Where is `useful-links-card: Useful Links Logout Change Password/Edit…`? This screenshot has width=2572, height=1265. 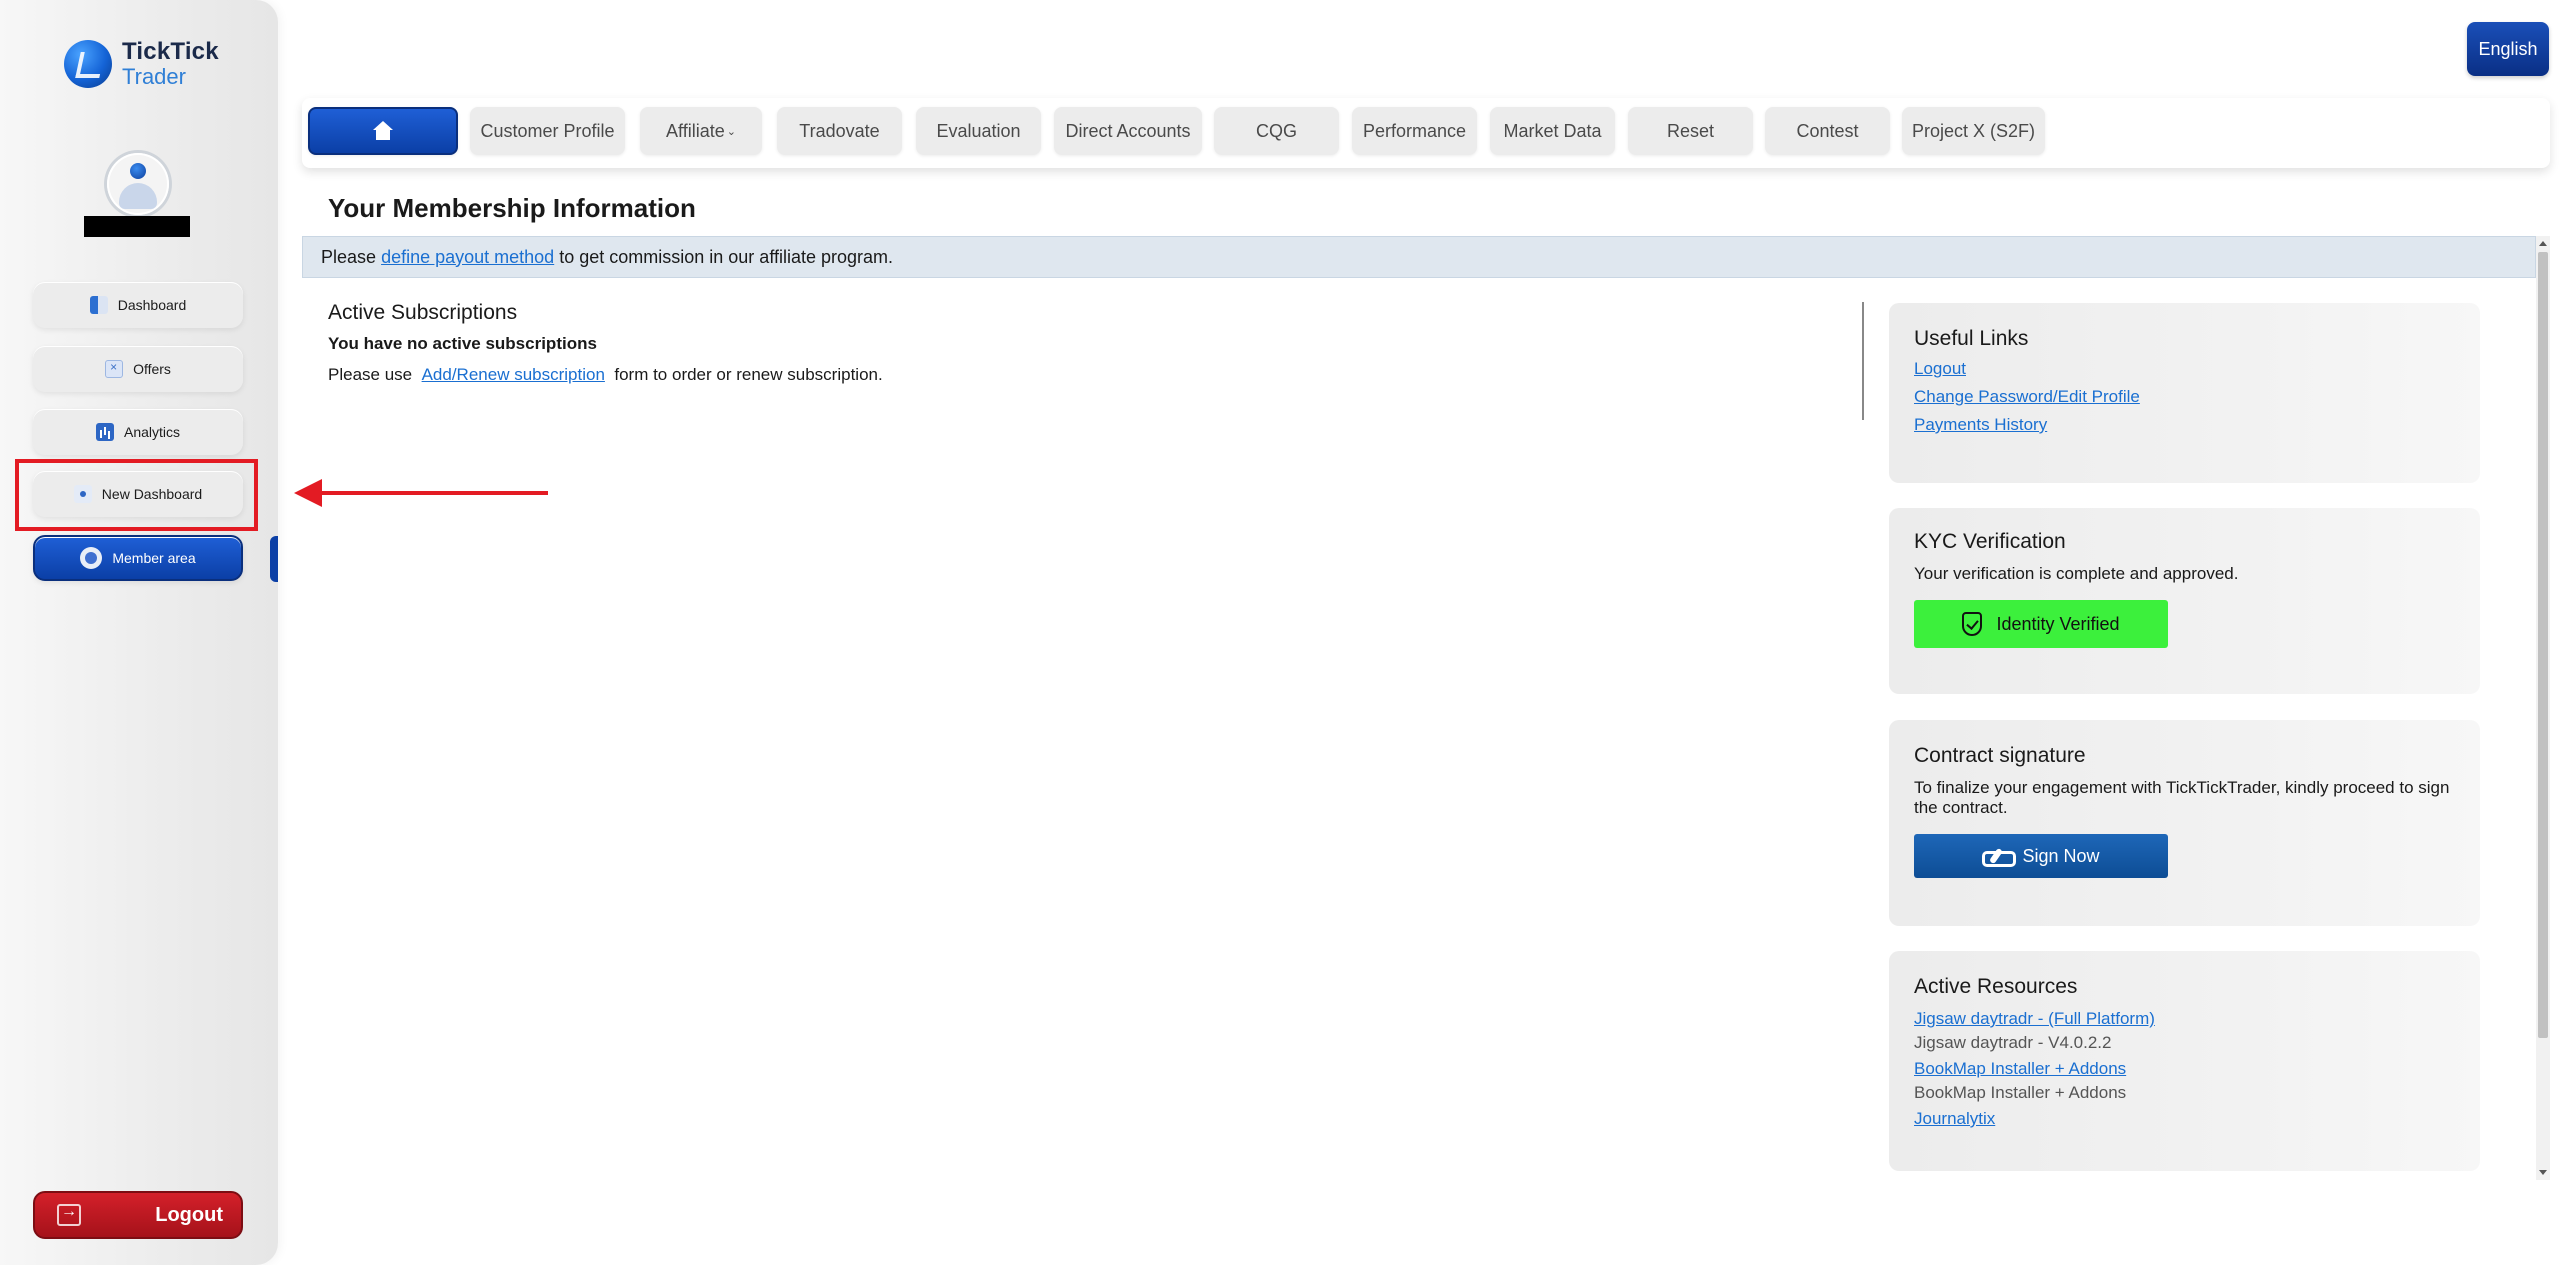
useful-links-card: Useful Links Logout Change Password/Edit… is located at coordinates (2184, 393).